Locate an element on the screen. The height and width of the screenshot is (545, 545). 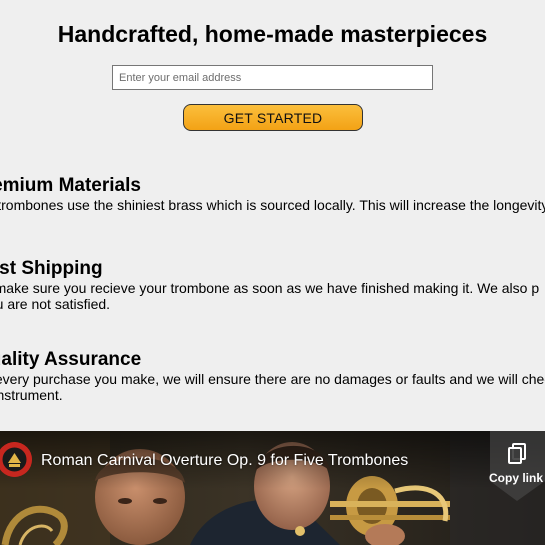
get-started-button: GET STARTED is located at coordinates (273, 117).